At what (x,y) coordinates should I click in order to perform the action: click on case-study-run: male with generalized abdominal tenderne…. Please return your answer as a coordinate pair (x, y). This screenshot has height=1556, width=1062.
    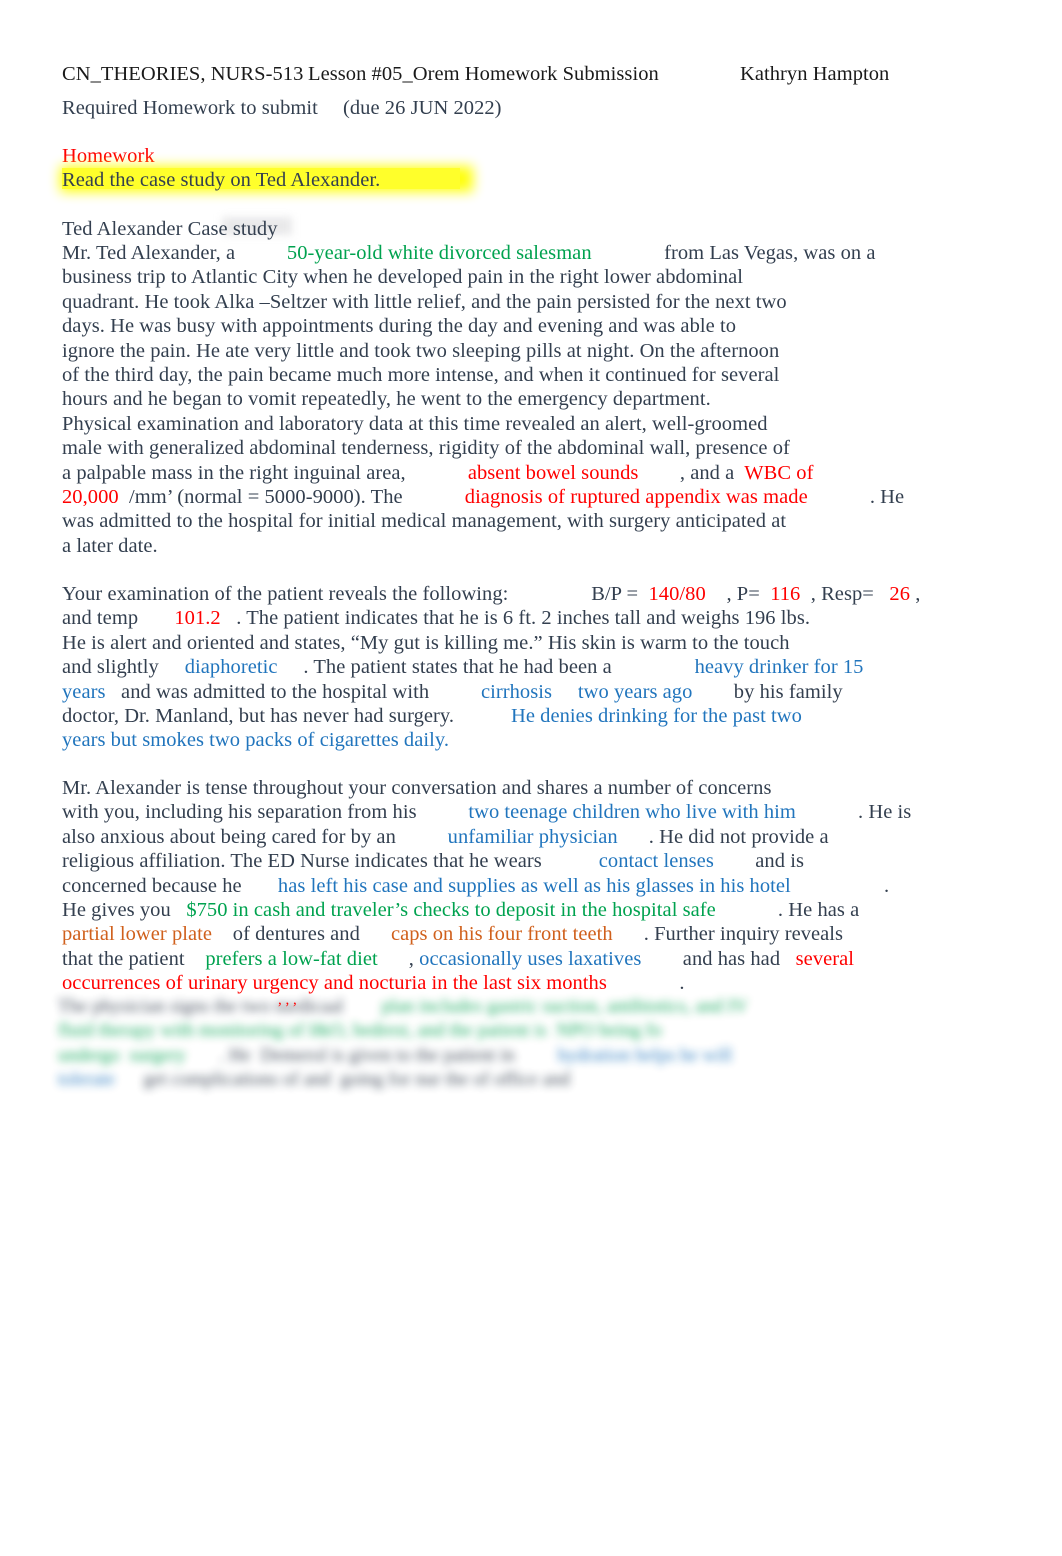
    Looking at the image, I should click on (426, 448).